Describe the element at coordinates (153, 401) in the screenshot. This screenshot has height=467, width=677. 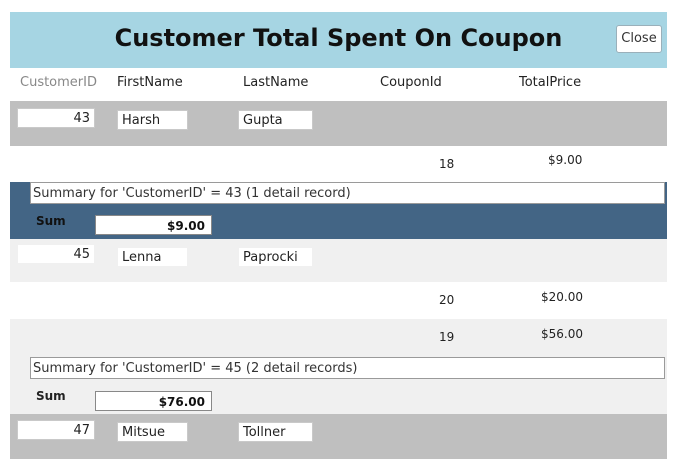
I see `sum-value-field: $76.00` at that location.